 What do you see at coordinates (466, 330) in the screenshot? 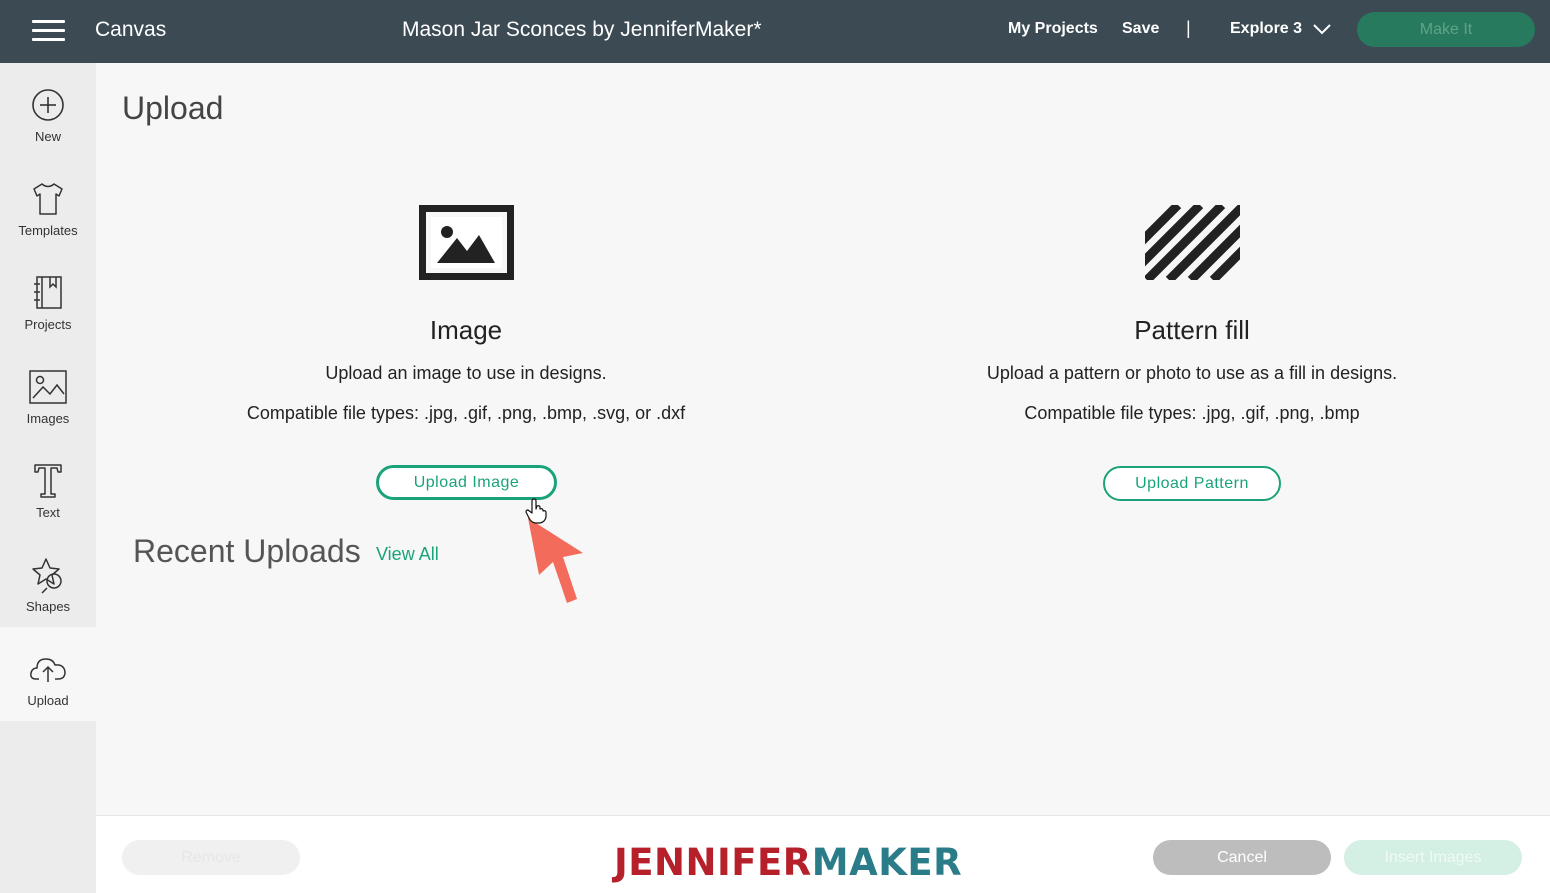
I see `image-heading: Image` at bounding box center [466, 330].